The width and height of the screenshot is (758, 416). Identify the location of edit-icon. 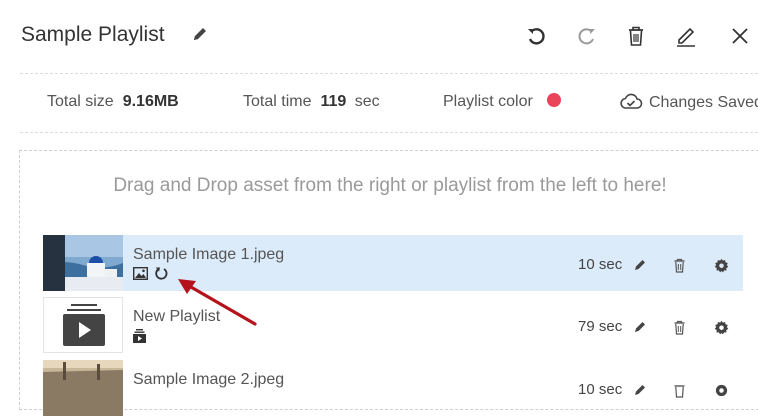
(686, 36).